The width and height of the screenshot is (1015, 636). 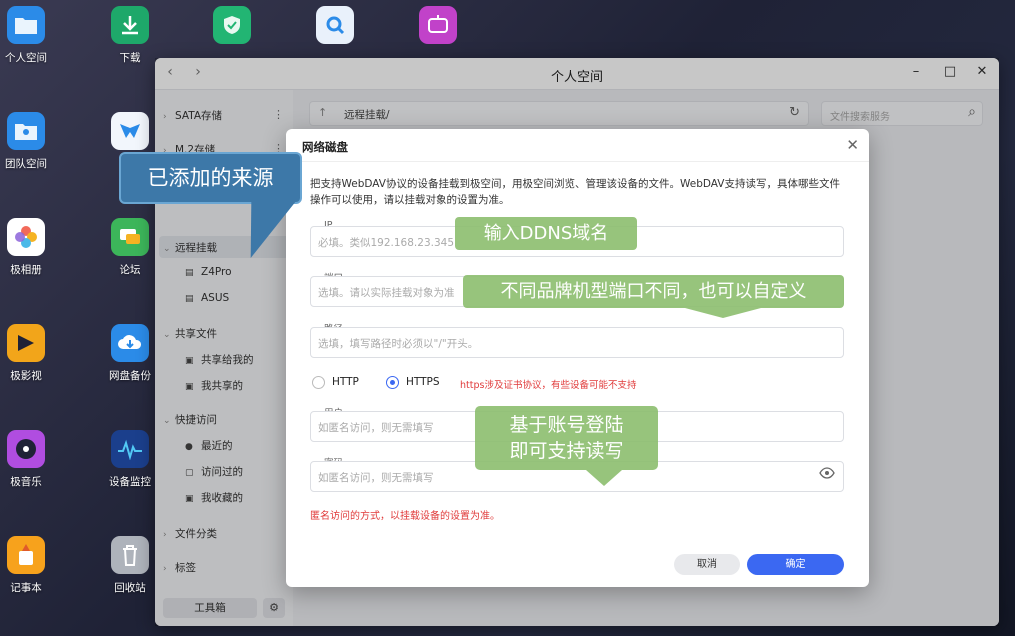 I want to click on video-icon, so click(x=26, y=343).